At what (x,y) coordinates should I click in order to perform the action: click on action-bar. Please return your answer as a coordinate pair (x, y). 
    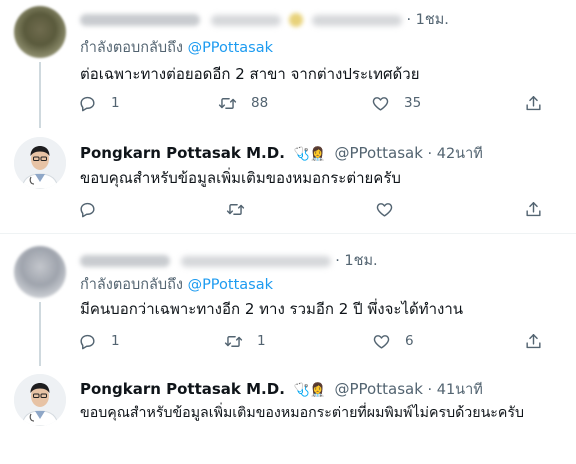
    Looking at the image, I should click on (313, 209).